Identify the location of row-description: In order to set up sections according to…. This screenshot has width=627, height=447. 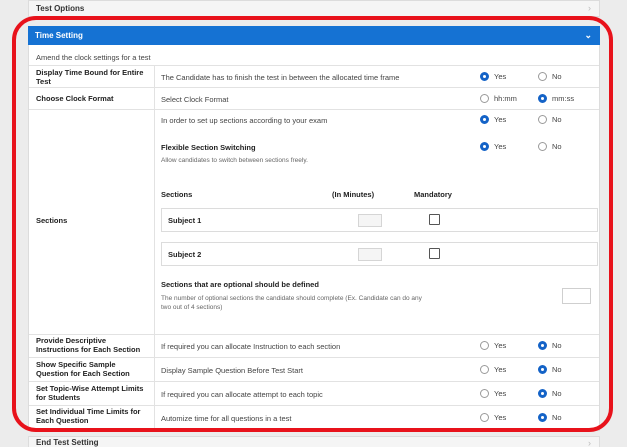
(244, 120).